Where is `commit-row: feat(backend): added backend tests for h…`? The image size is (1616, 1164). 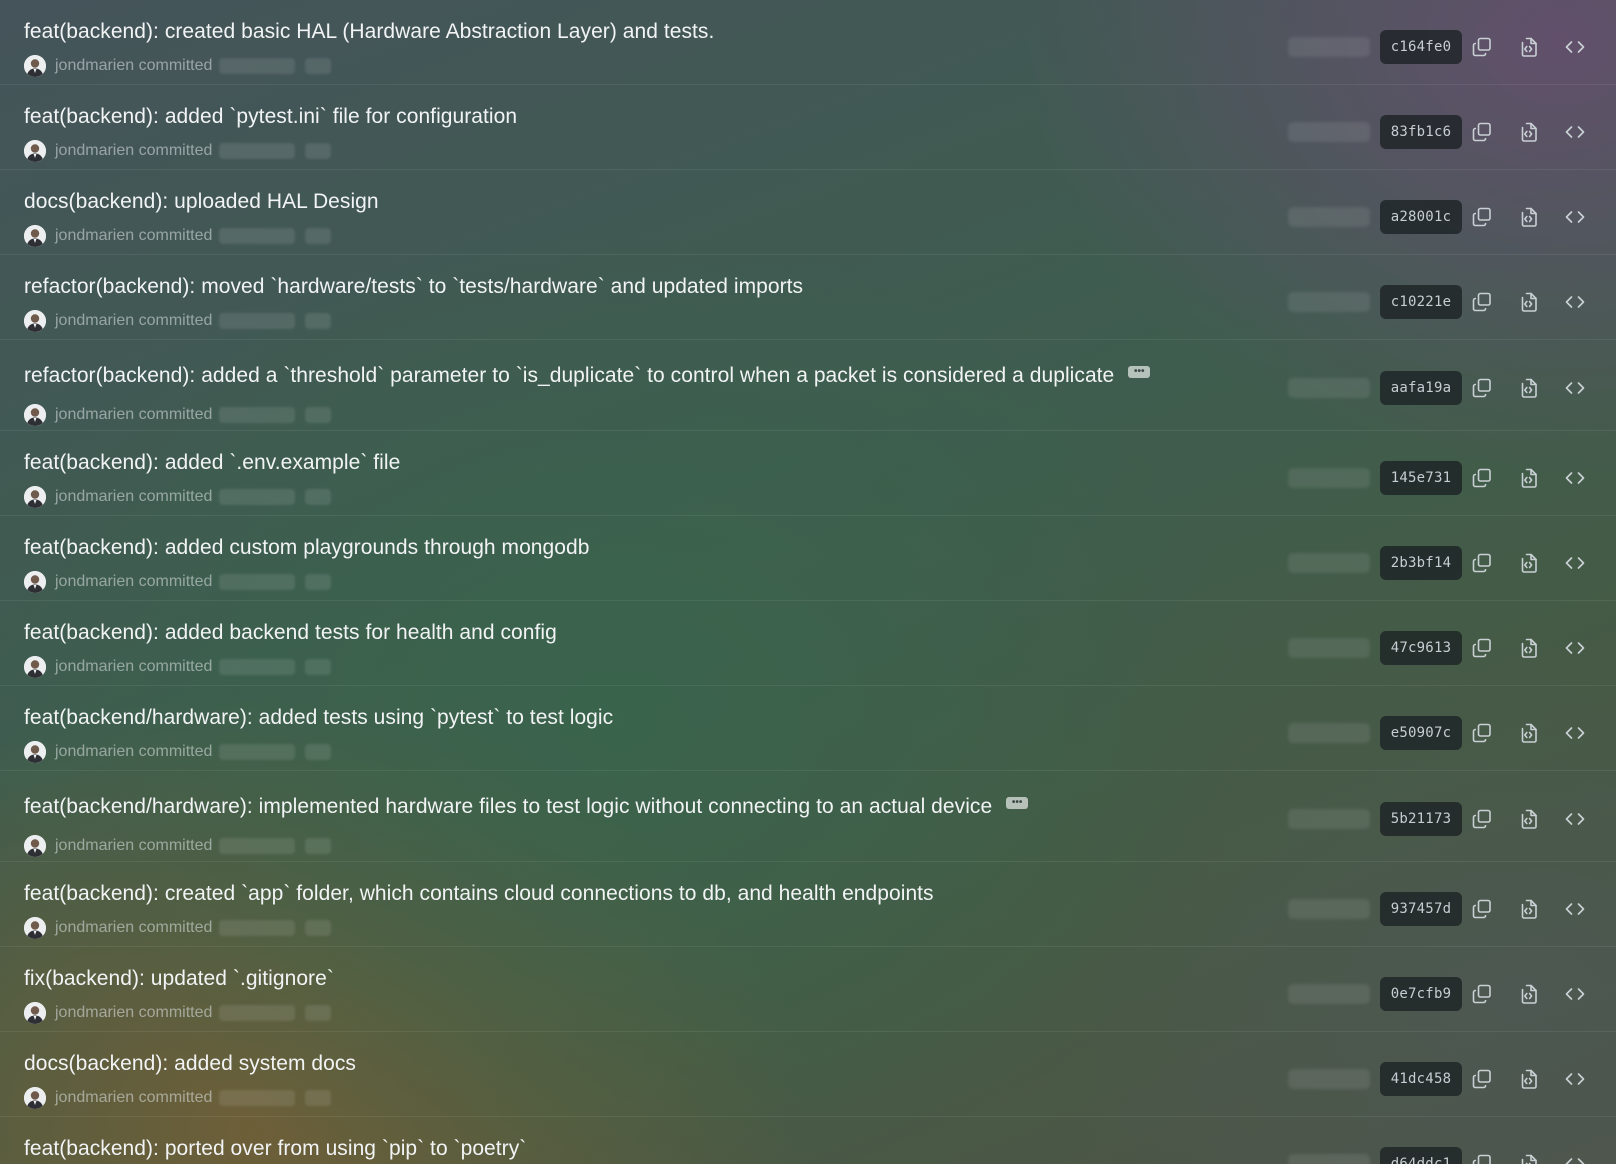 commit-row: feat(backend): added backend tests for h… is located at coordinates (808, 643).